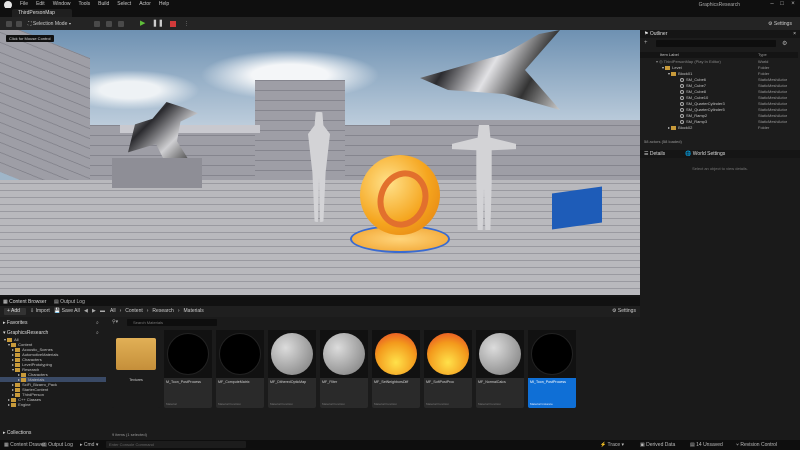 The image size is (800, 450). I want to click on stop-button, so click(173, 24).